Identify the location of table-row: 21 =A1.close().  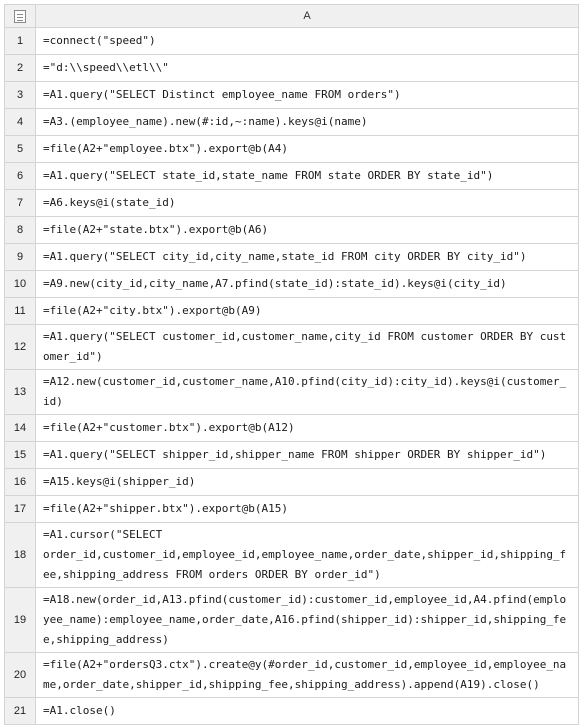
(291, 711).